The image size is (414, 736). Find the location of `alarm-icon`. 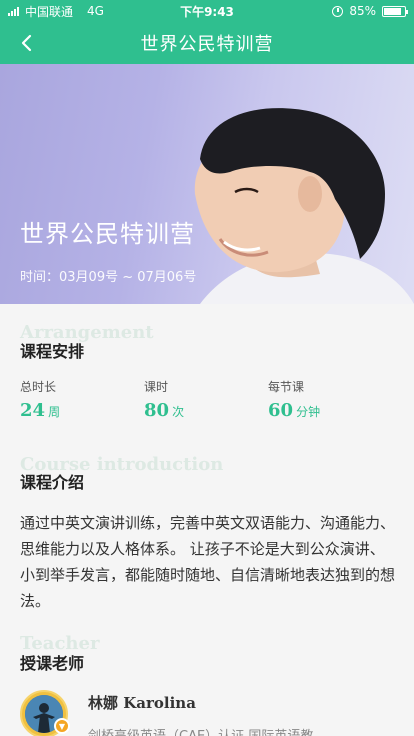

alarm-icon is located at coordinates (338, 11).